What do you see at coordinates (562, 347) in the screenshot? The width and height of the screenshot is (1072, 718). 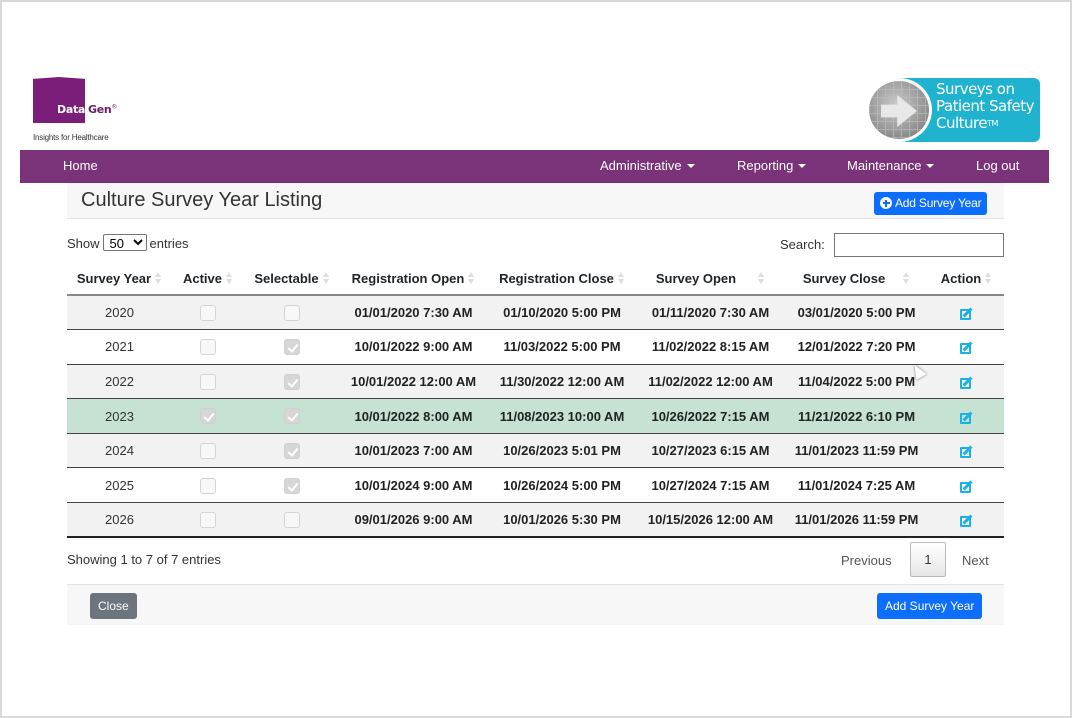 I see `cell-registration-close: 11/03/2022 5:00 PM` at bounding box center [562, 347].